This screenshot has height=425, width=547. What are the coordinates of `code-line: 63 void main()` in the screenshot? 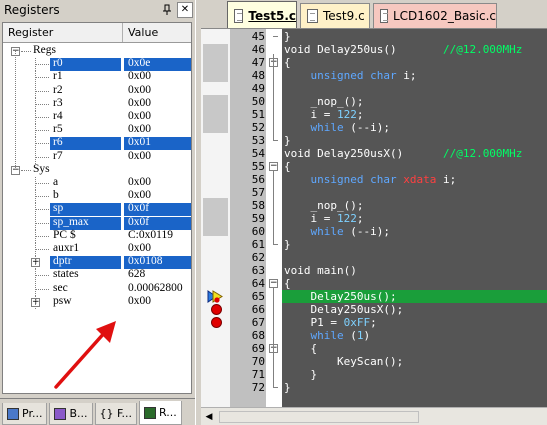 It's located at (374, 270).